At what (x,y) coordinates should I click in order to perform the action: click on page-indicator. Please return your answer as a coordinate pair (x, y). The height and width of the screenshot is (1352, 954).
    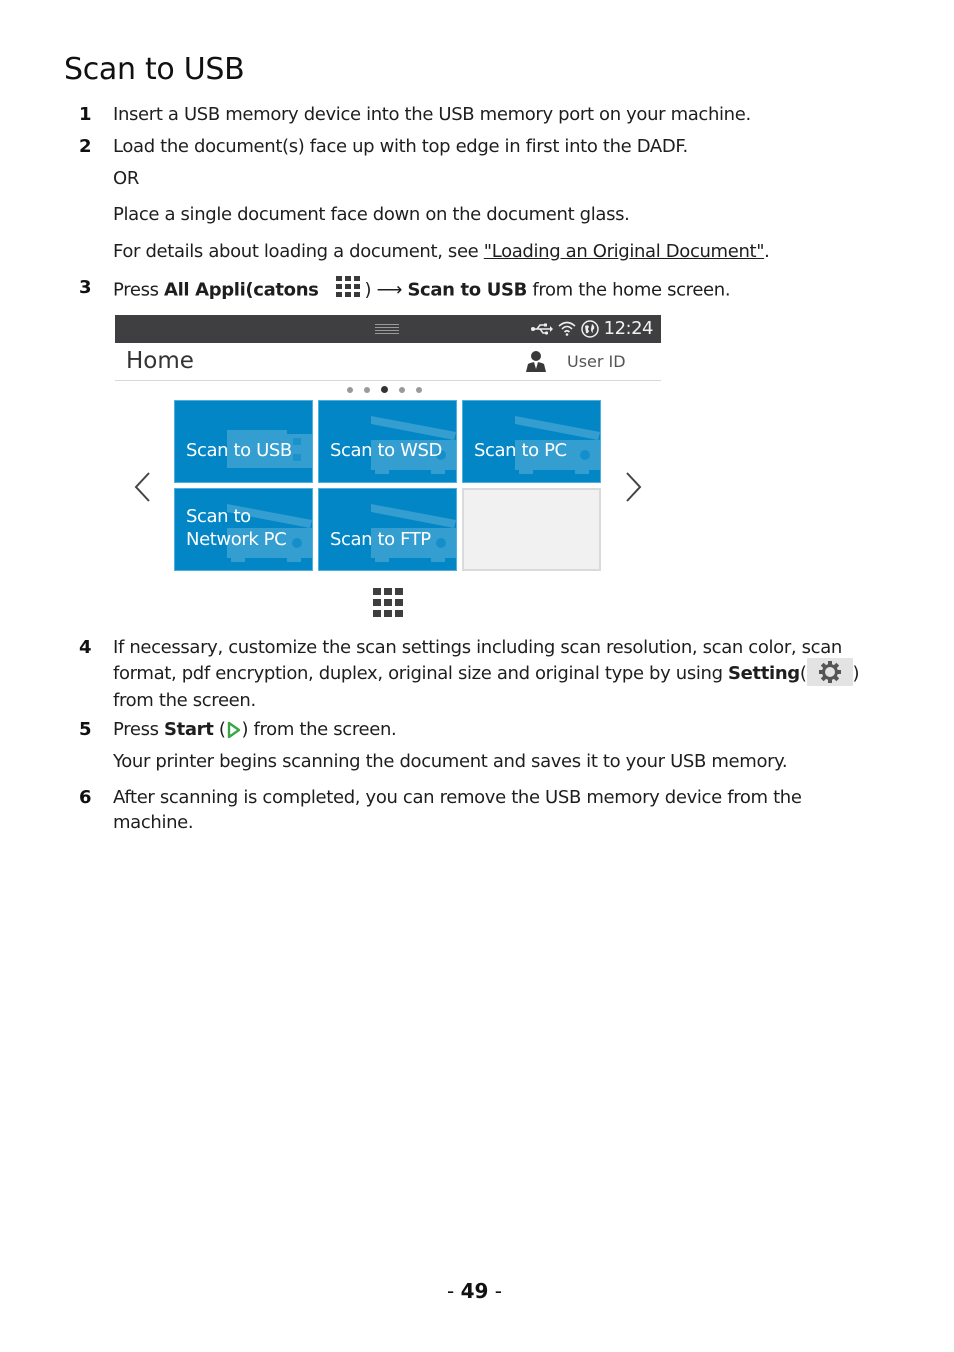
    Looking at the image, I should click on (384, 389).